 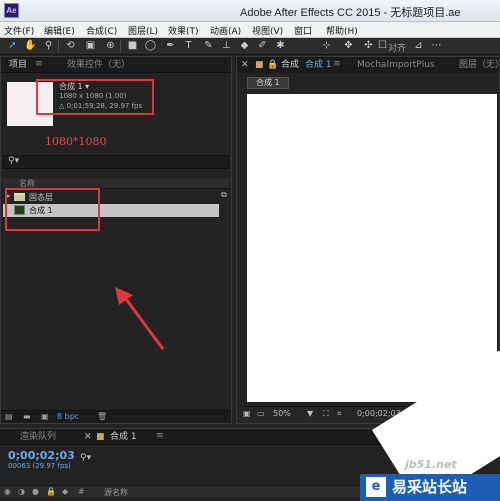 I want to click on watermark-url: jb51.net, so click(x=431, y=464).